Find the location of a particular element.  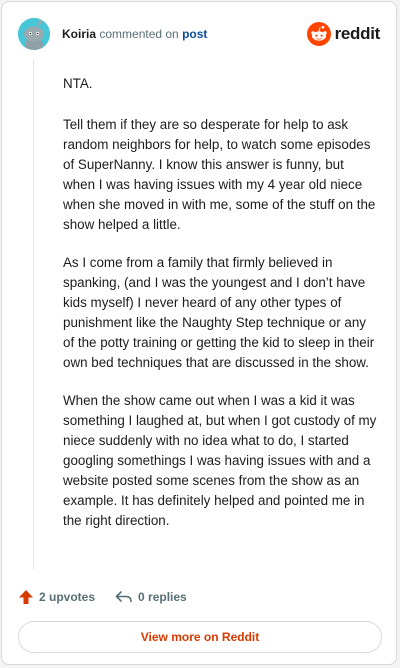

reddit-wordmark: reddit is located at coordinates (357, 33).